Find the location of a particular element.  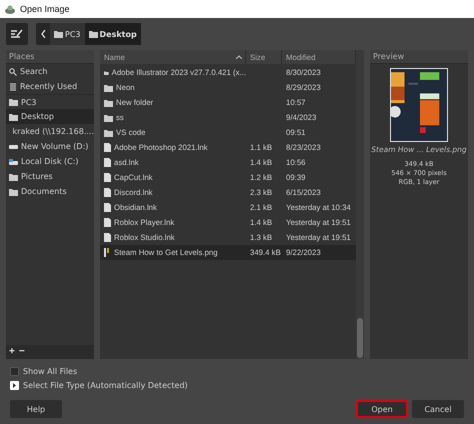

drive-icon is located at coordinates (13, 146).